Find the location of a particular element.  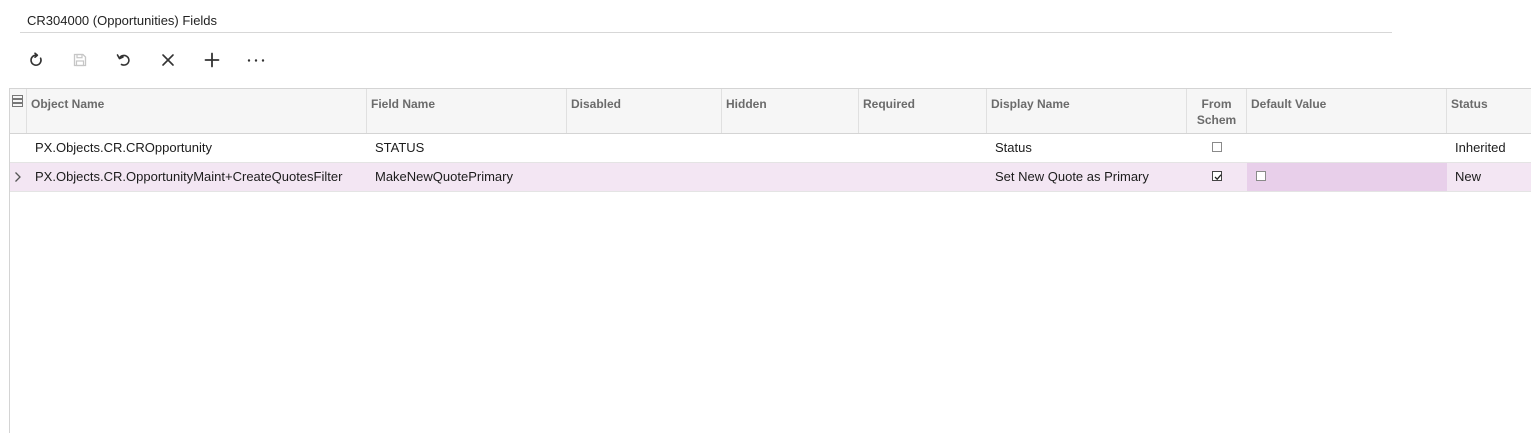

toolbar is located at coordinates (146, 60).